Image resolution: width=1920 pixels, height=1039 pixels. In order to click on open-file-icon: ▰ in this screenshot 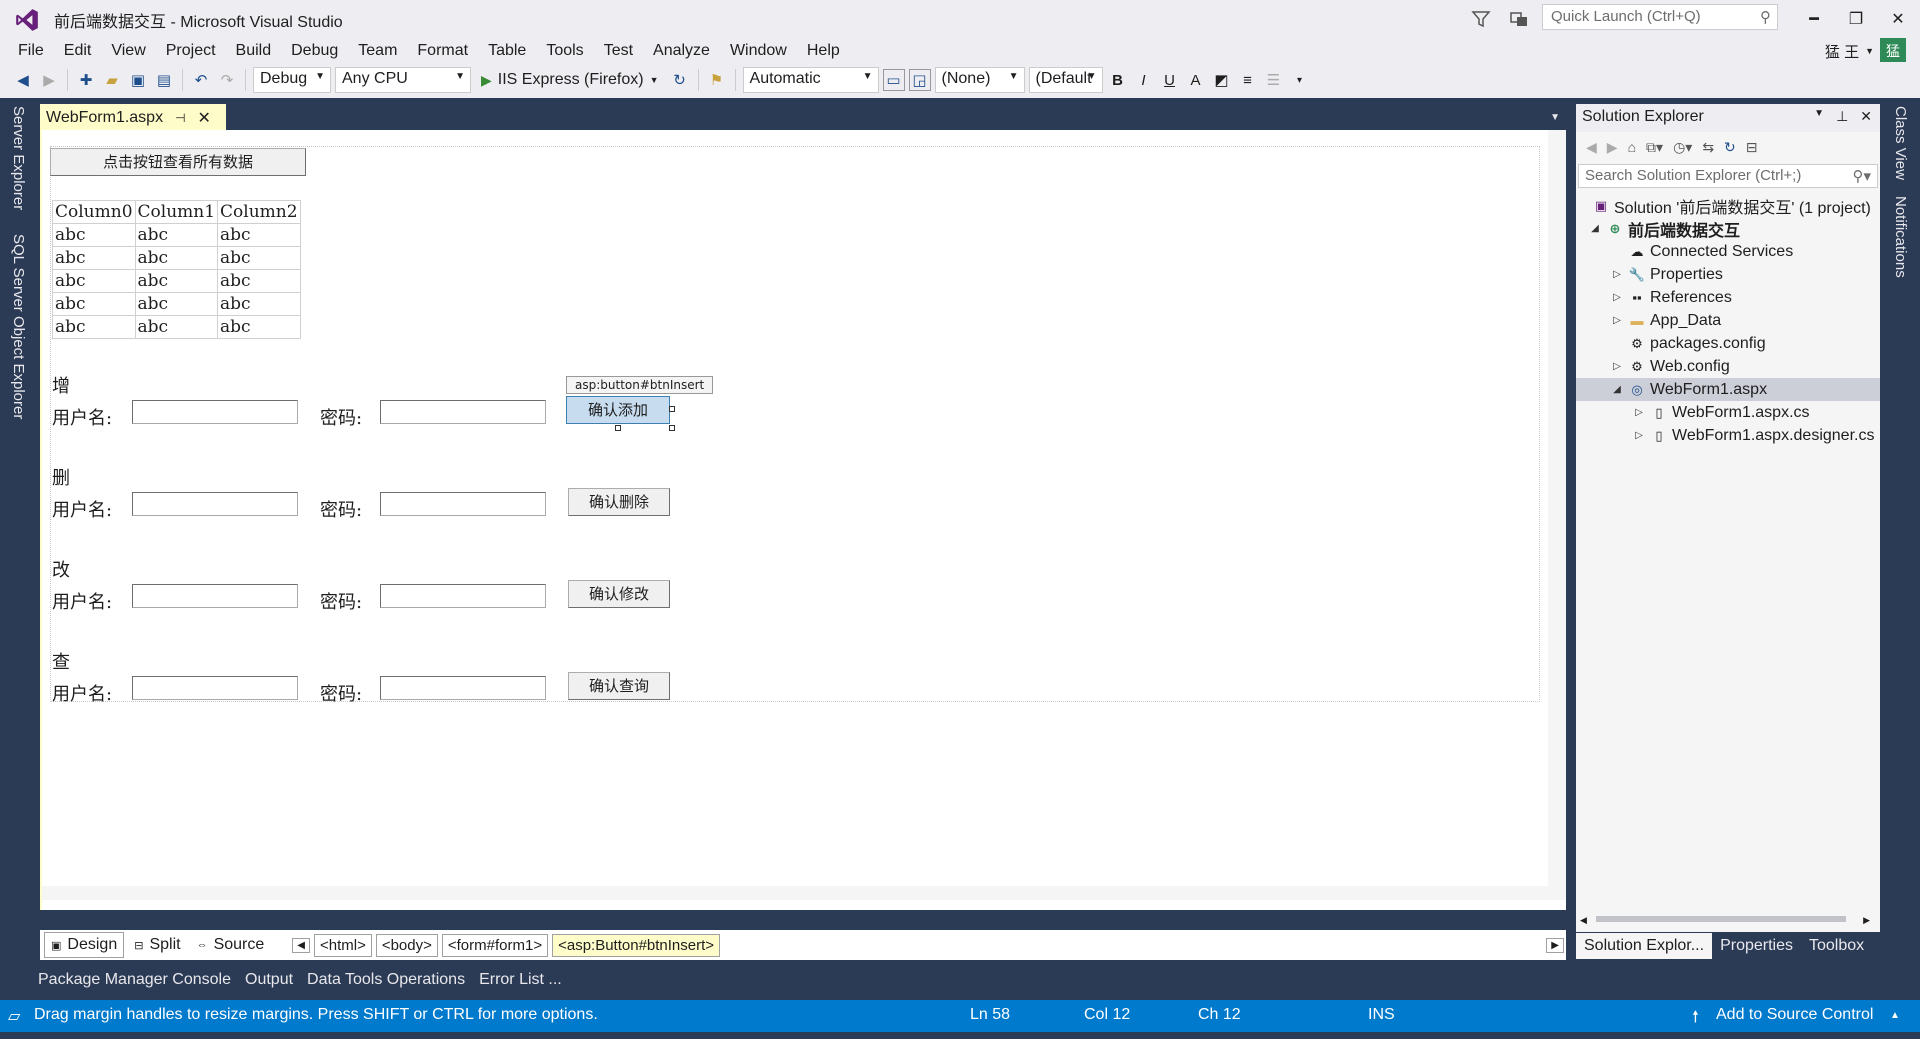, I will do `click(112, 80)`.